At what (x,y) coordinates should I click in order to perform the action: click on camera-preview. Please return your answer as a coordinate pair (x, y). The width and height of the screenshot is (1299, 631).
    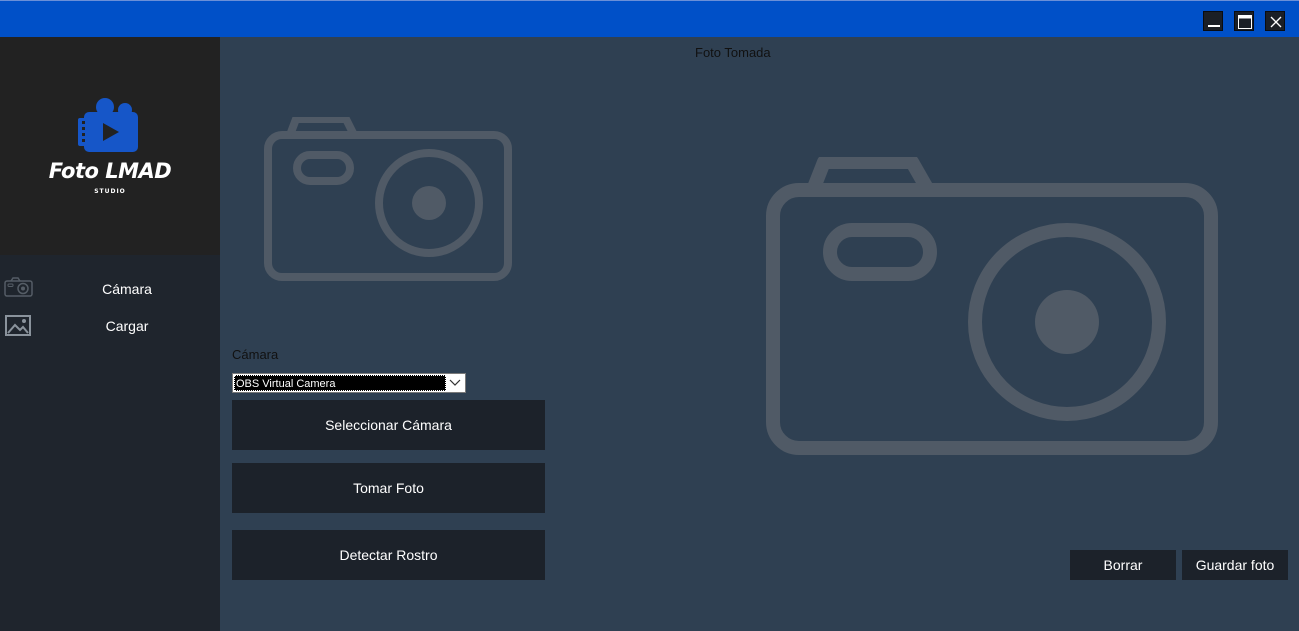
    Looking at the image, I should click on (388, 199).